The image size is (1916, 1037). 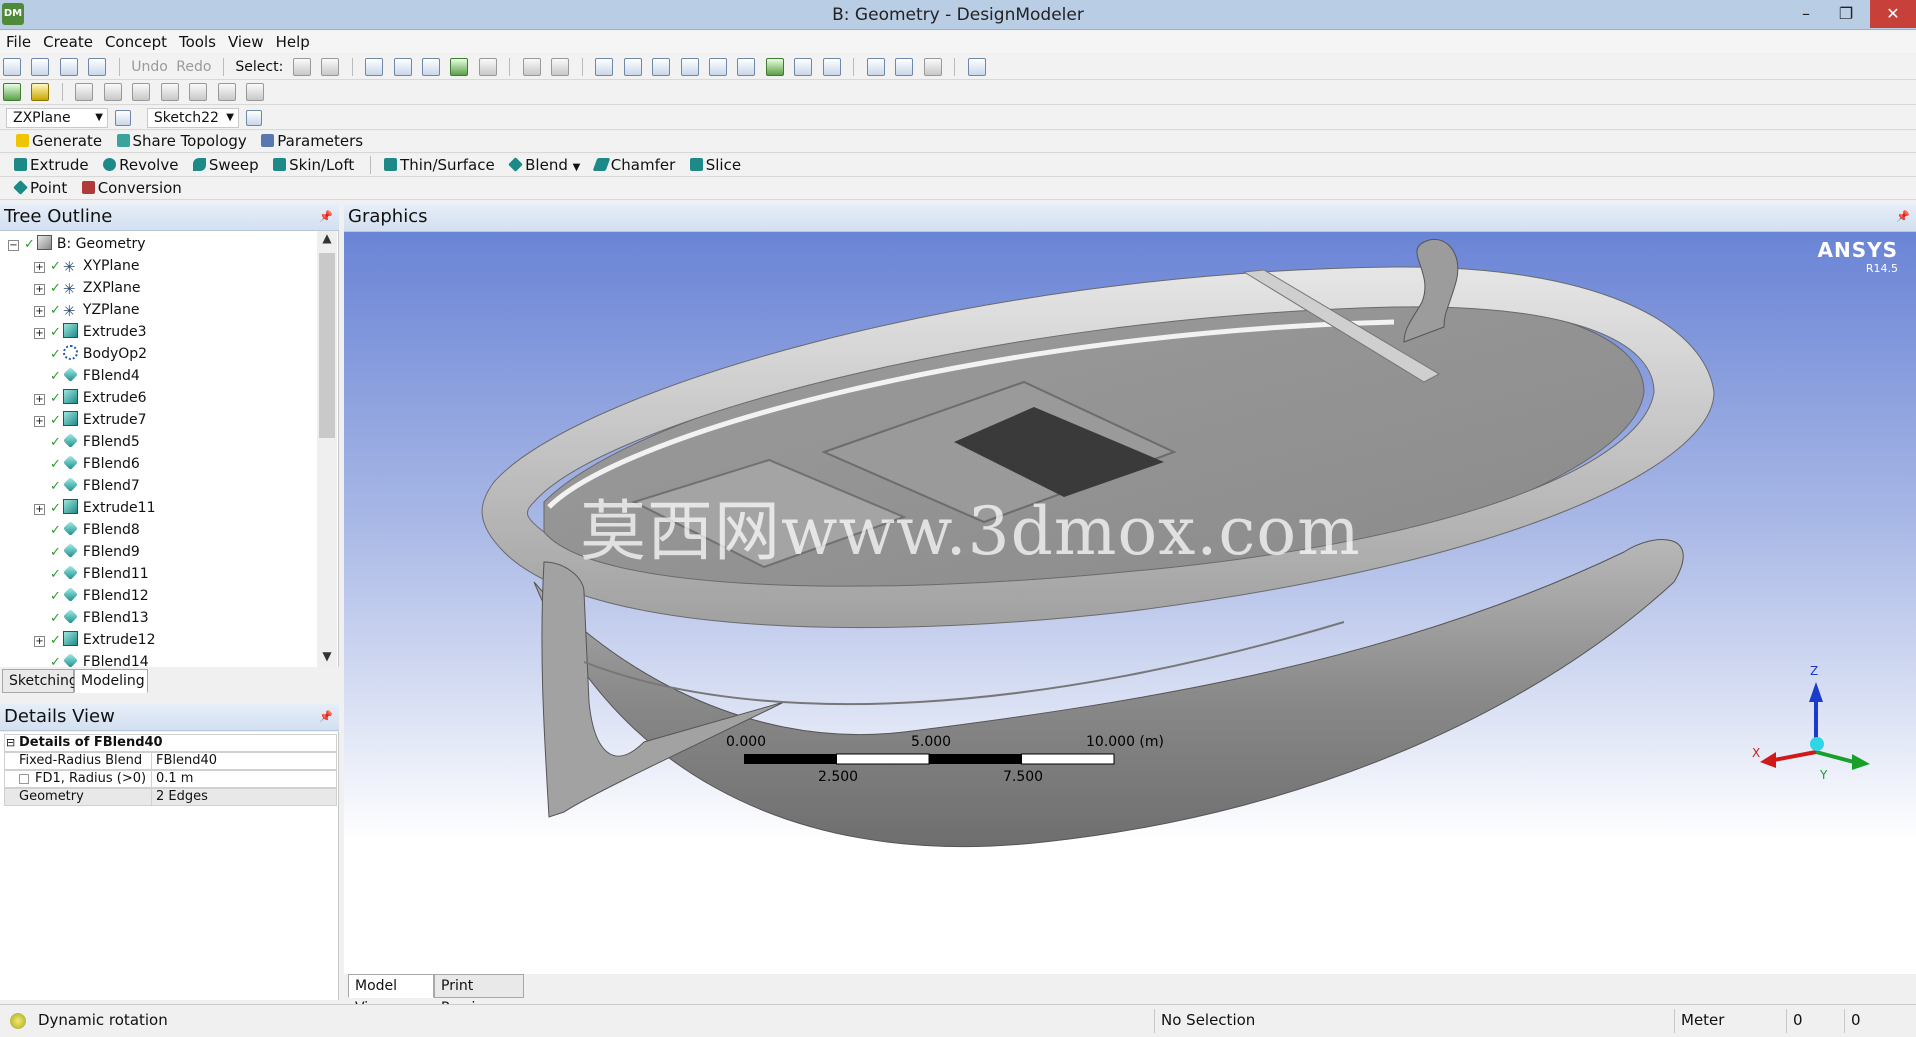 What do you see at coordinates (746, 67) in the screenshot?
I see `magnifier-icon` at bounding box center [746, 67].